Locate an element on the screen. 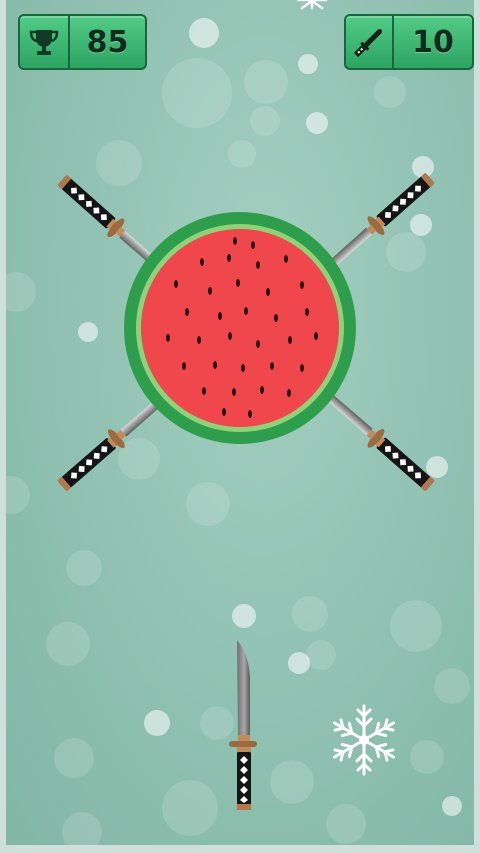 The width and height of the screenshot is (480, 853). trophy-icon is located at coordinates (44, 42).